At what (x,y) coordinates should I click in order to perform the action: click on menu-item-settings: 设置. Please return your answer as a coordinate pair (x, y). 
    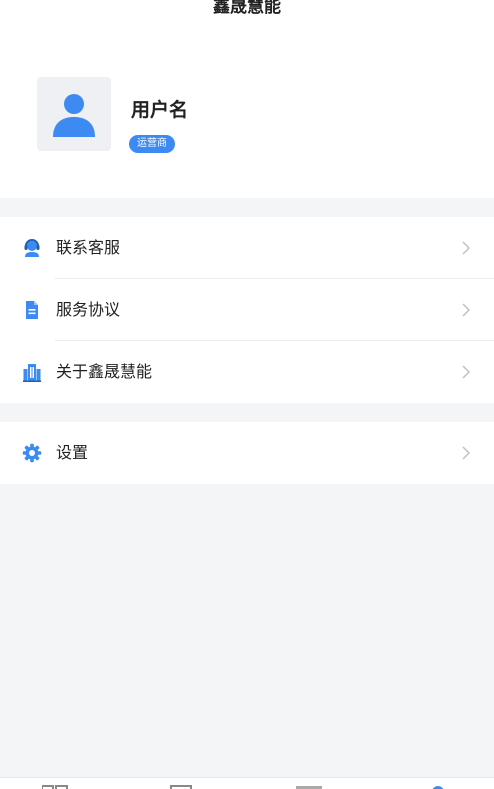
    Looking at the image, I should click on (247, 453).